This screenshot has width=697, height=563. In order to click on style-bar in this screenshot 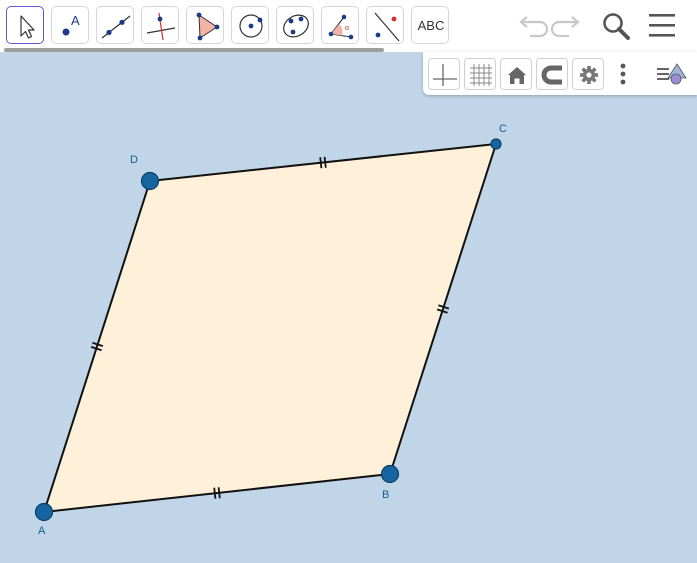, I will do `click(560, 73)`.